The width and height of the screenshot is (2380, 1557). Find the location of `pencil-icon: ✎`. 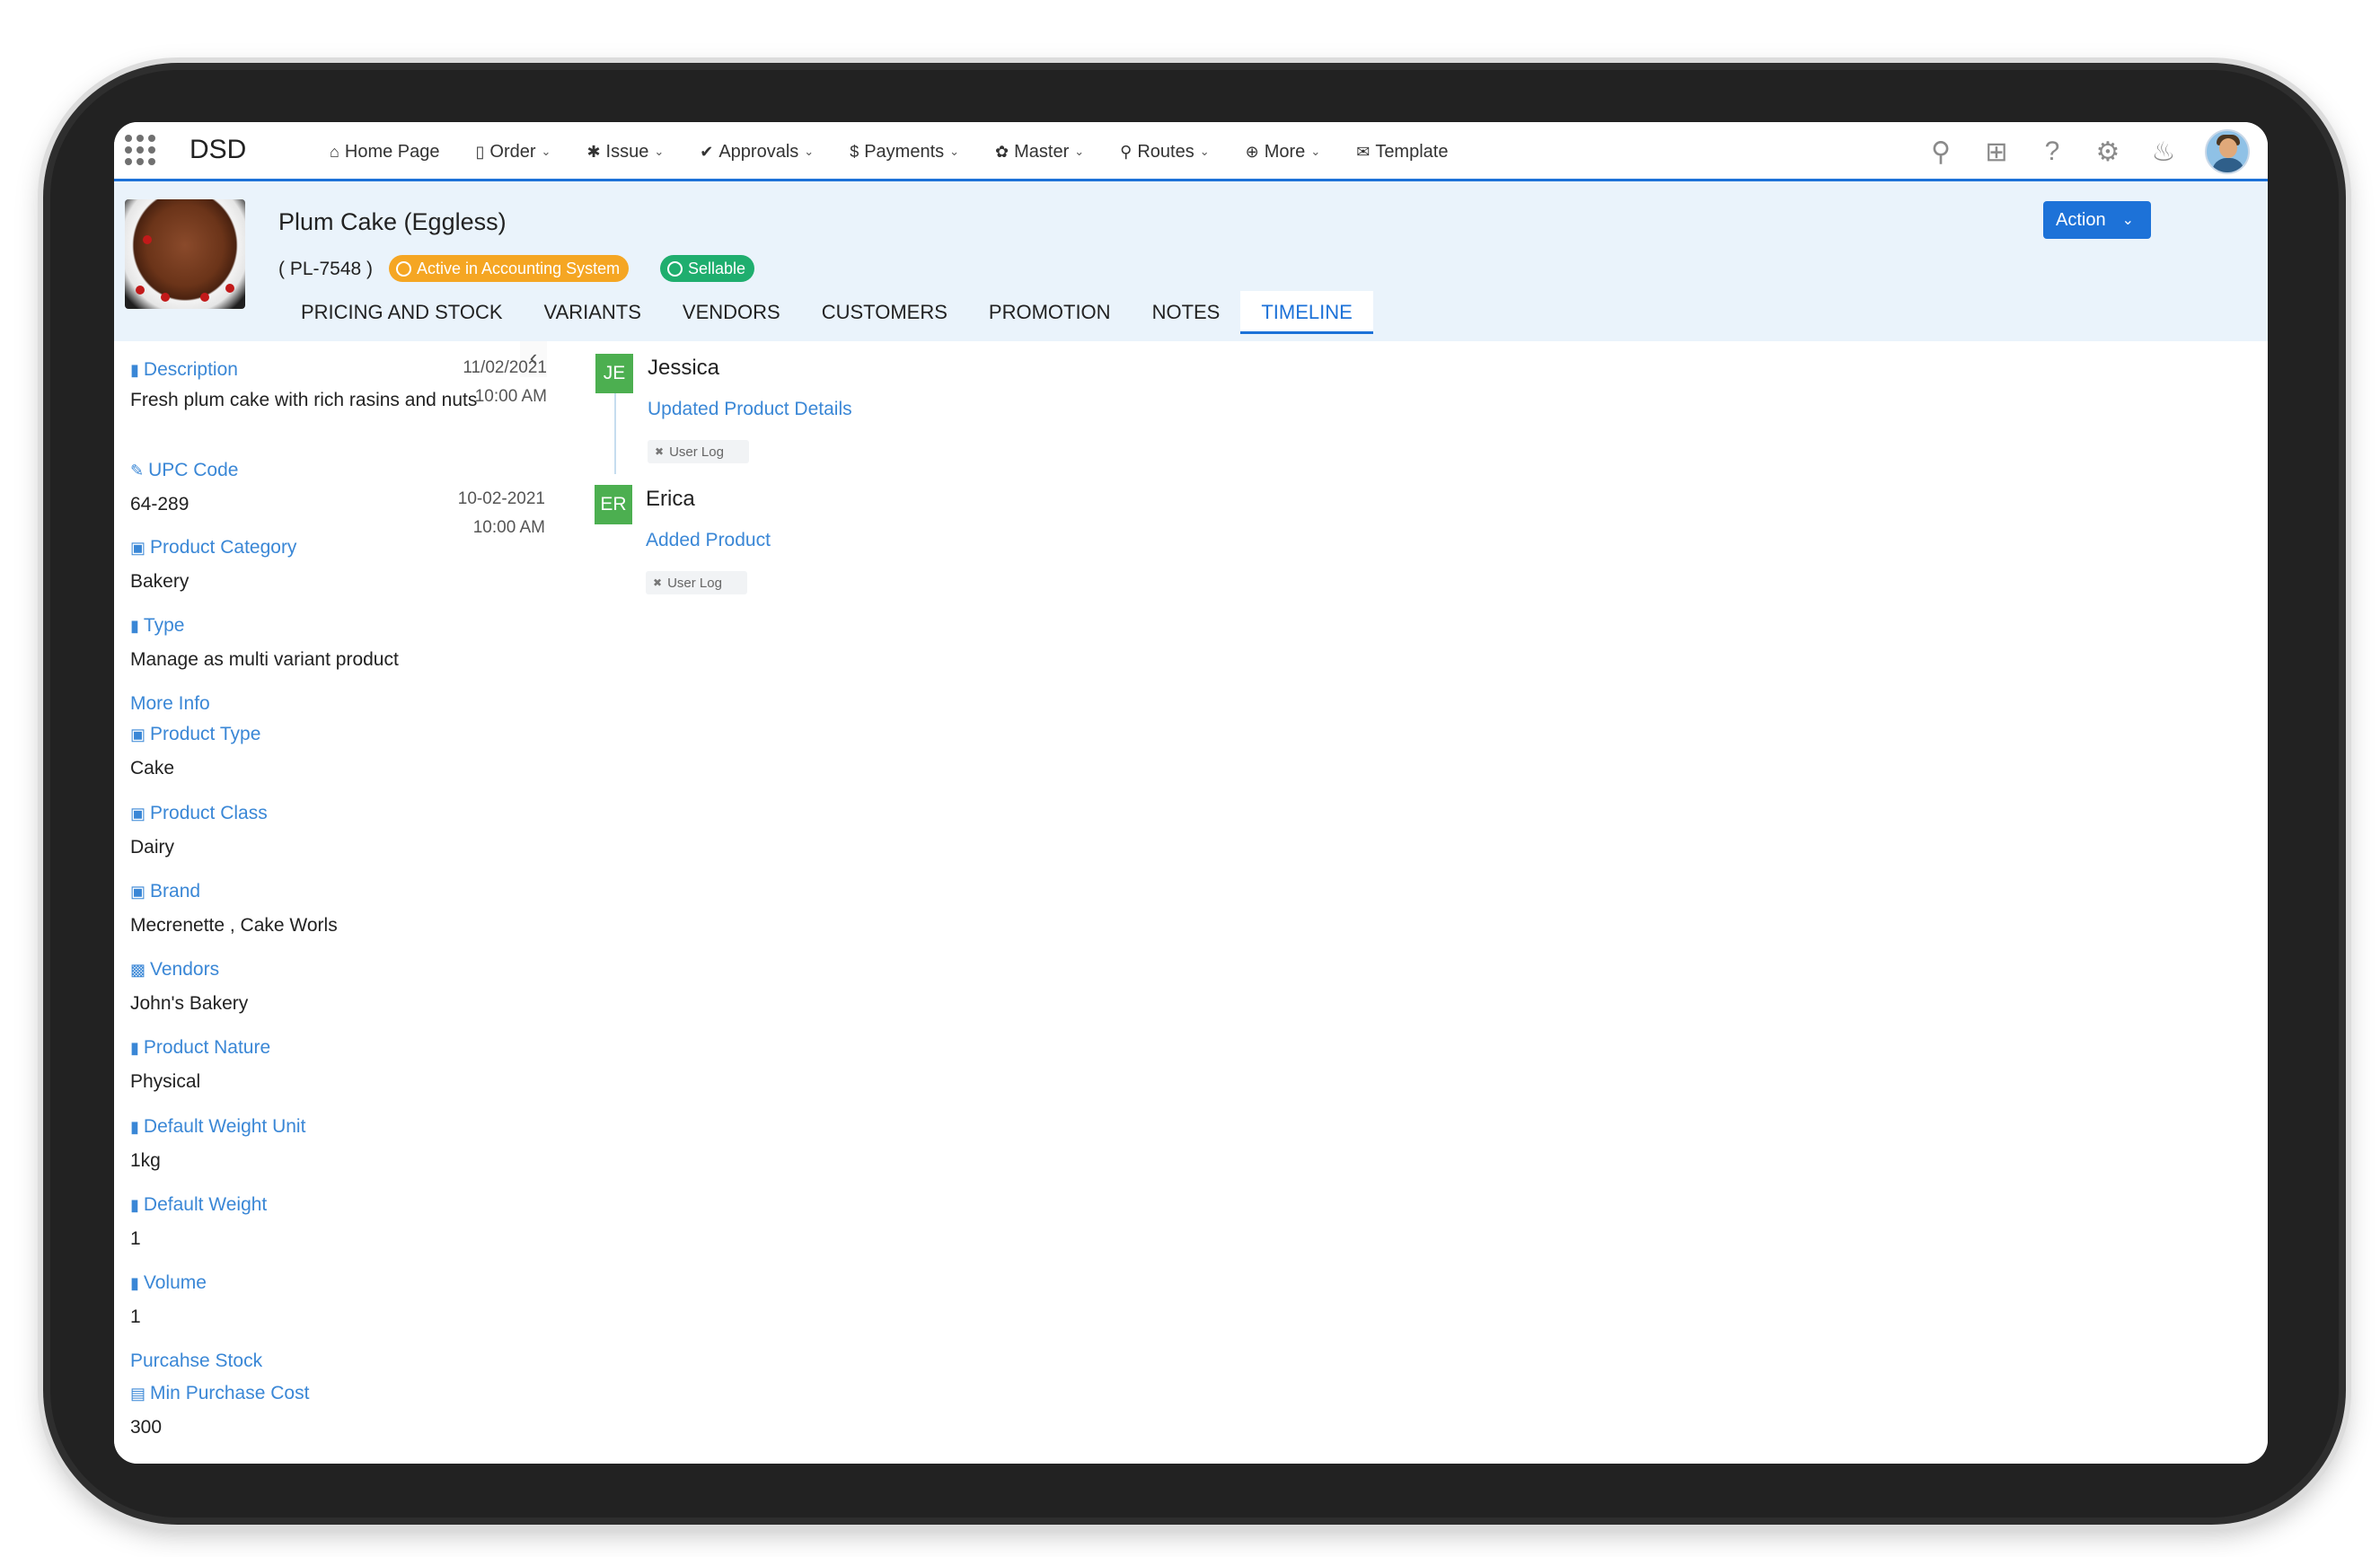

pencil-icon: ✎ is located at coordinates (137, 470).